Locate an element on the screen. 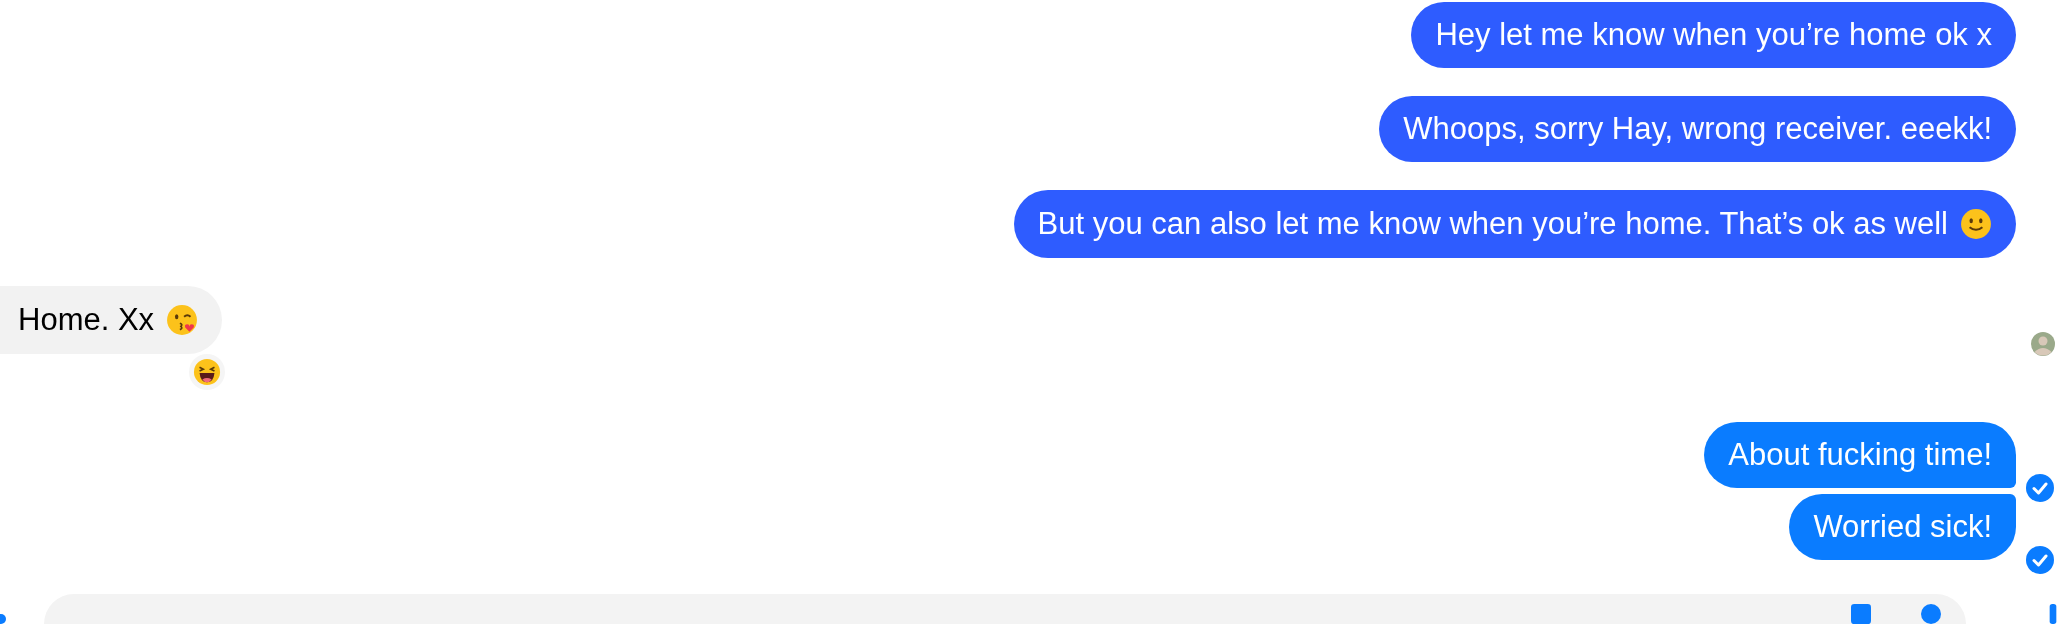 The height and width of the screenshot is (624, 2064). message-text: Home. Xx is located at coordinates (86, 320).